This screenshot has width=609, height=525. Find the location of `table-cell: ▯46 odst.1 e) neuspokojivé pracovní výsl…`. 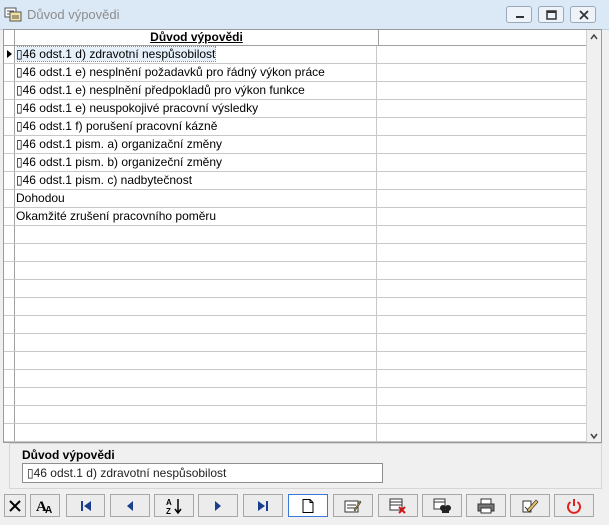

table-cell: ▯46 odst.1 e) neuspokojivé pracovní výsl… is located at coordinates (196, 108).